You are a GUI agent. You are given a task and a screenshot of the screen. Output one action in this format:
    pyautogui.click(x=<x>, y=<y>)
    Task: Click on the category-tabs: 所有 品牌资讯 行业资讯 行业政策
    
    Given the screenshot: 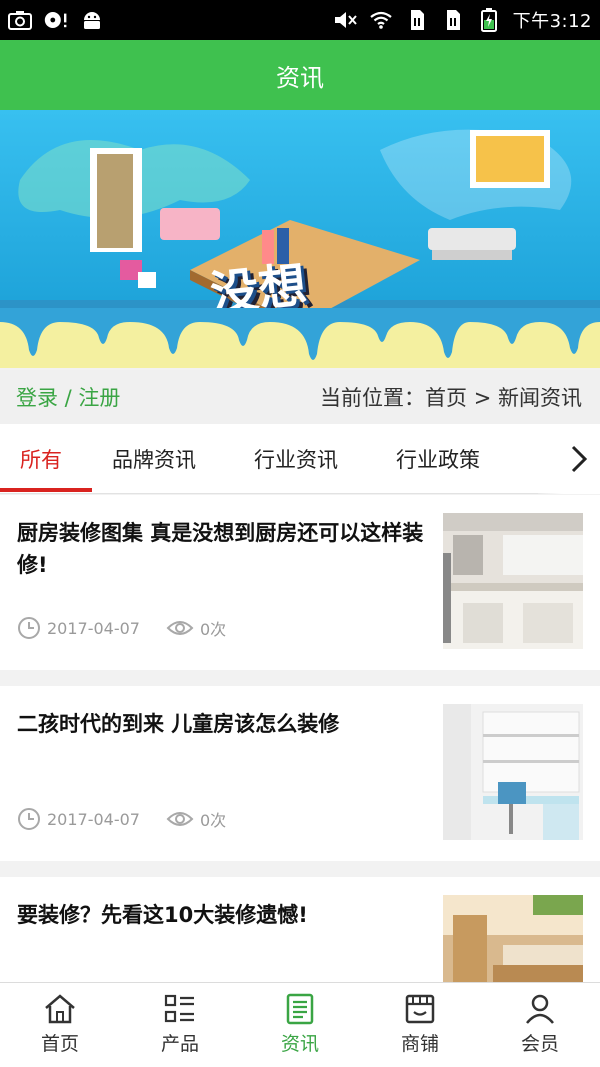 What is the action you would take?
    pyautogui.click(x=300, y=459)
    